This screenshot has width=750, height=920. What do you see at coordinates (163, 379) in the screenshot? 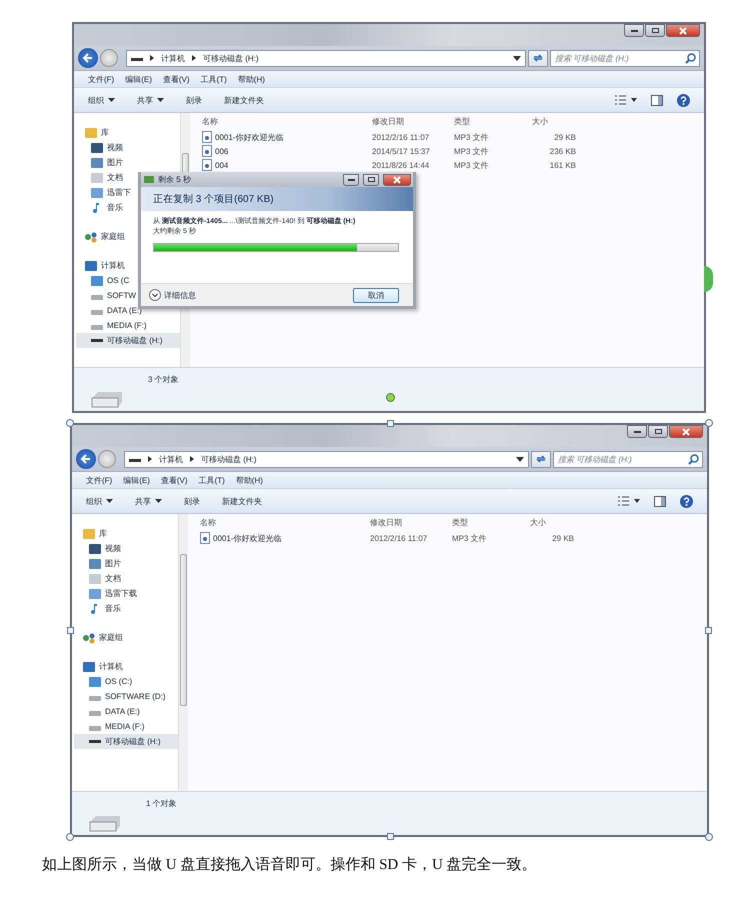
I see `status-text: 3 个对象` at bounding box center [163, 379].